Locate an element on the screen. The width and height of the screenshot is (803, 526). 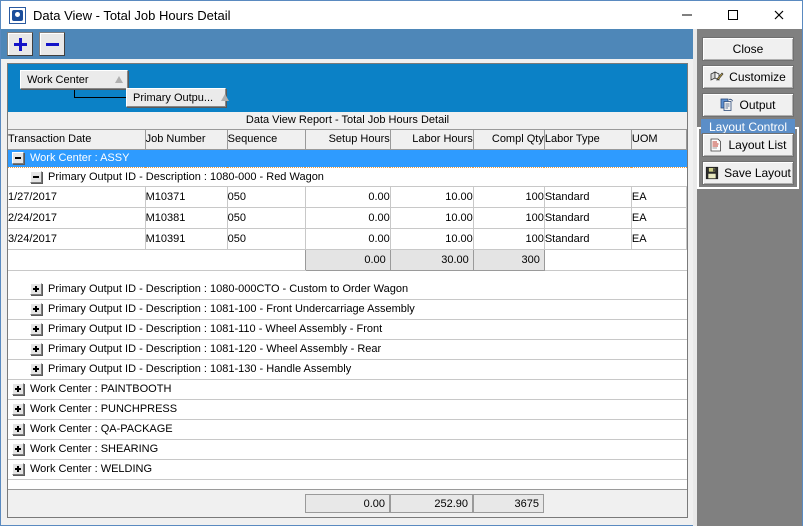
list-document-icon is located at coordinates (716, 145).